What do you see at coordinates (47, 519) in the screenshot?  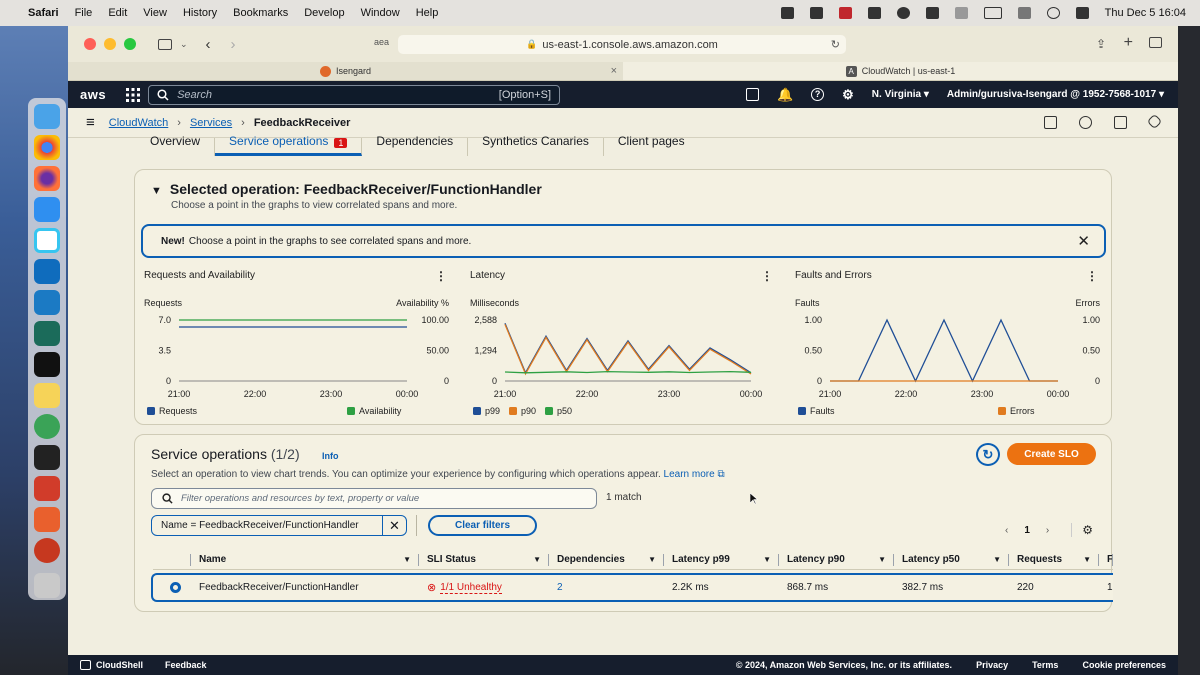 I see `app-icon-orange` at bounding box center [47, 519].